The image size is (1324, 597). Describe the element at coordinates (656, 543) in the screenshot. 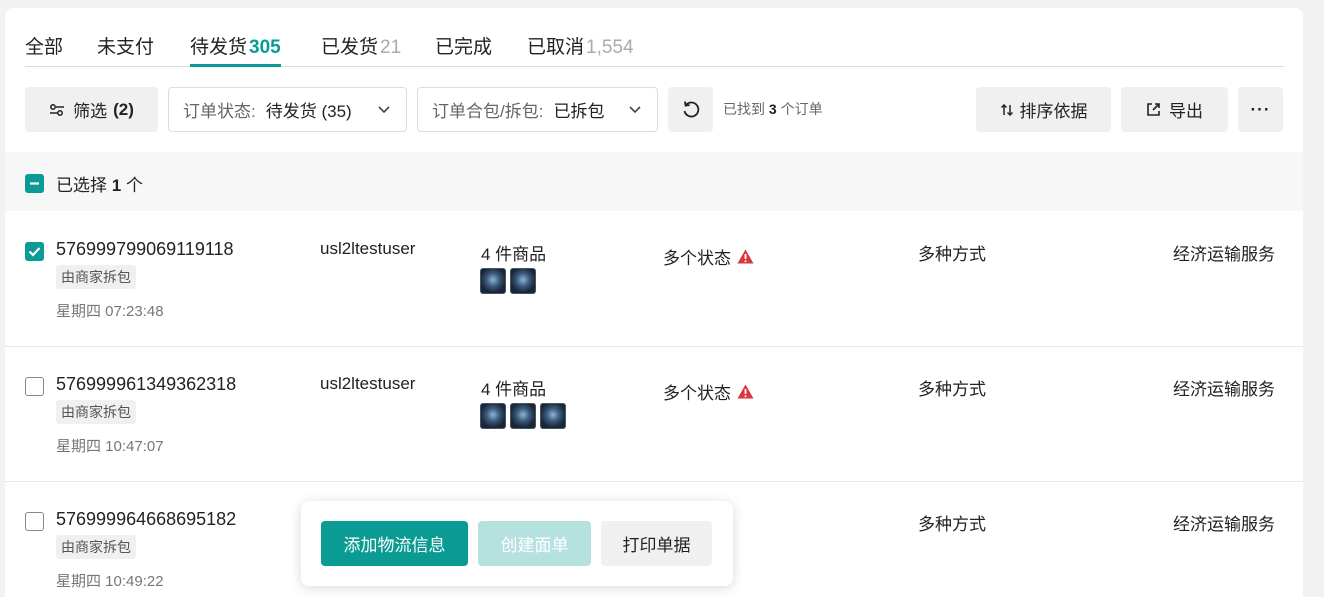

I see `print-documents-button: 打印单据` at that location.